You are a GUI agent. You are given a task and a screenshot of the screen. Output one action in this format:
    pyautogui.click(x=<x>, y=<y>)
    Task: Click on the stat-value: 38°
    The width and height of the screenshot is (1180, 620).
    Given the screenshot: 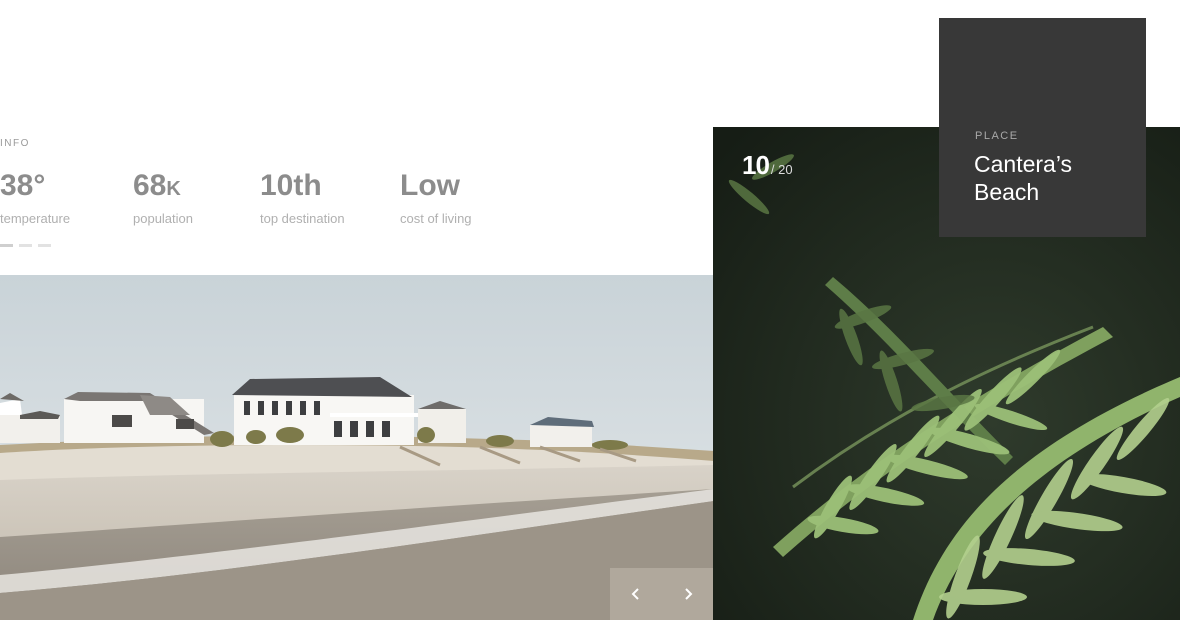 What is the action you would take?
    pyautogui.click(x=23, y=185)
    